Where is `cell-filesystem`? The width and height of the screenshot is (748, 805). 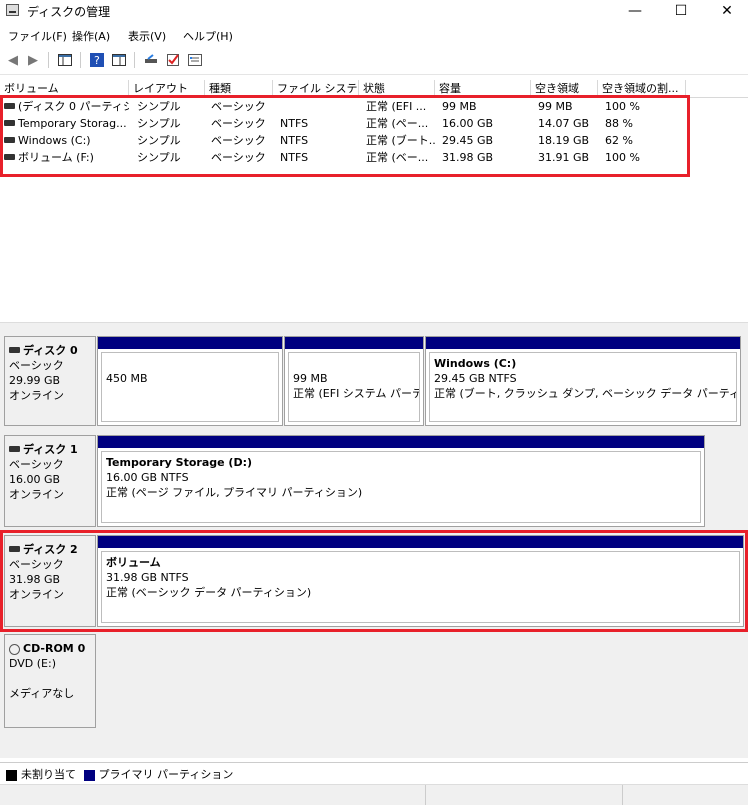 cell-filesystem is located at coordinates (317, 106).